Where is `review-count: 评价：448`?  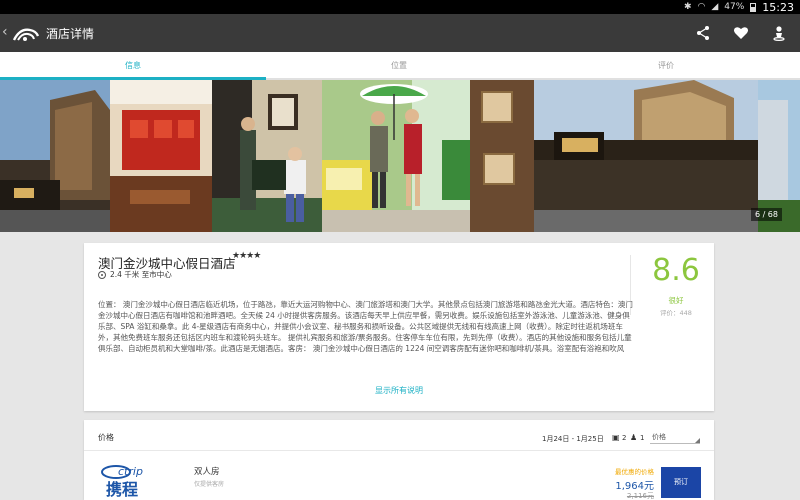 review-count: 评价：448 is located at coordinates (676, 313).